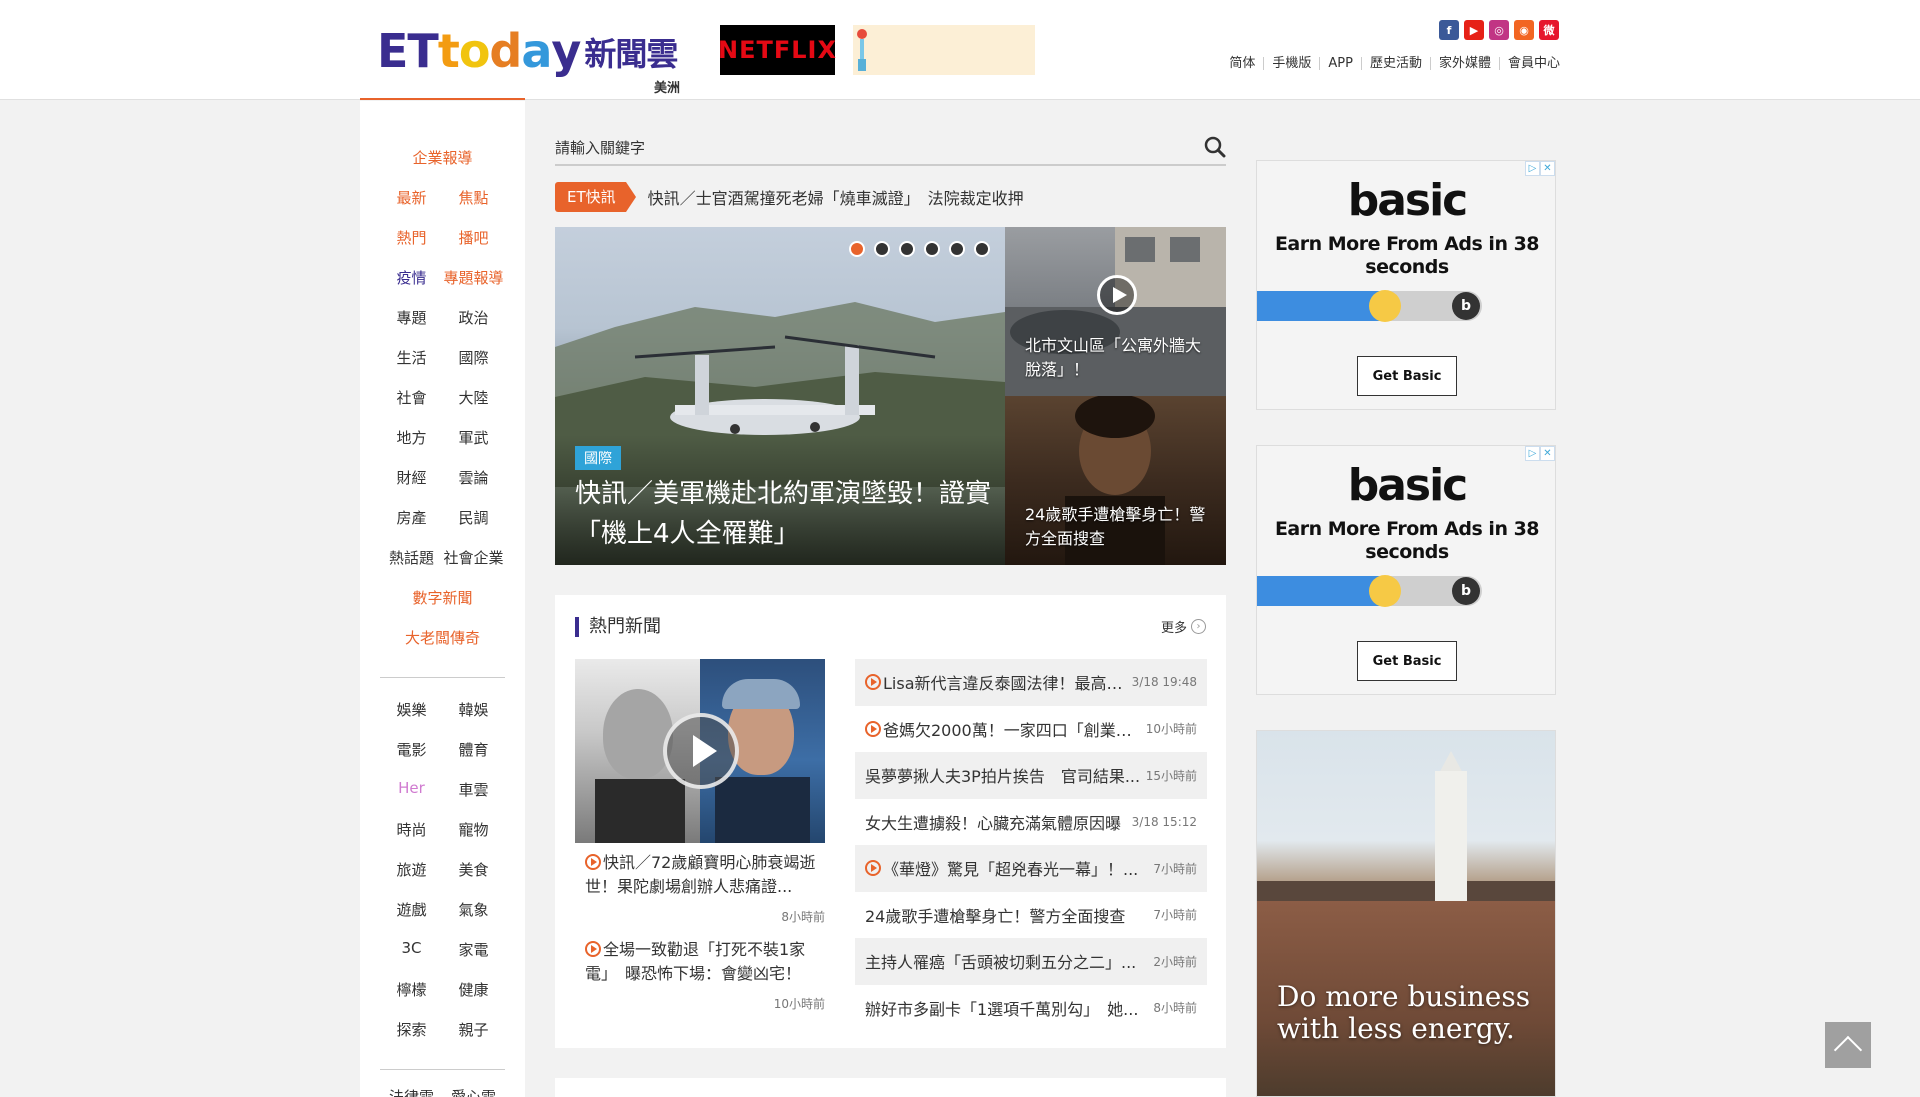 The image size is (1920, 1097). What do you see at coordinates (412, 357) in the screenshot?
I see `sidebar-item-life: 生活` at bounding box center [412, 357].